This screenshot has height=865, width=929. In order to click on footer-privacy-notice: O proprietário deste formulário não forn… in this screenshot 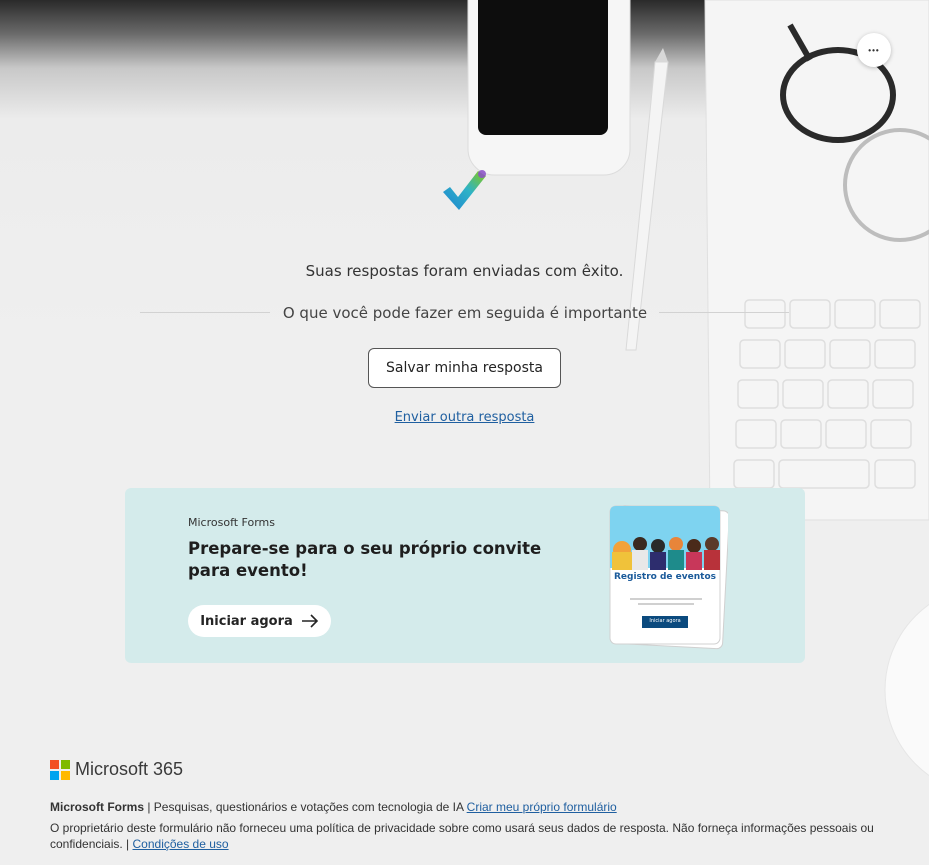, I will do `click(470, 836)`.